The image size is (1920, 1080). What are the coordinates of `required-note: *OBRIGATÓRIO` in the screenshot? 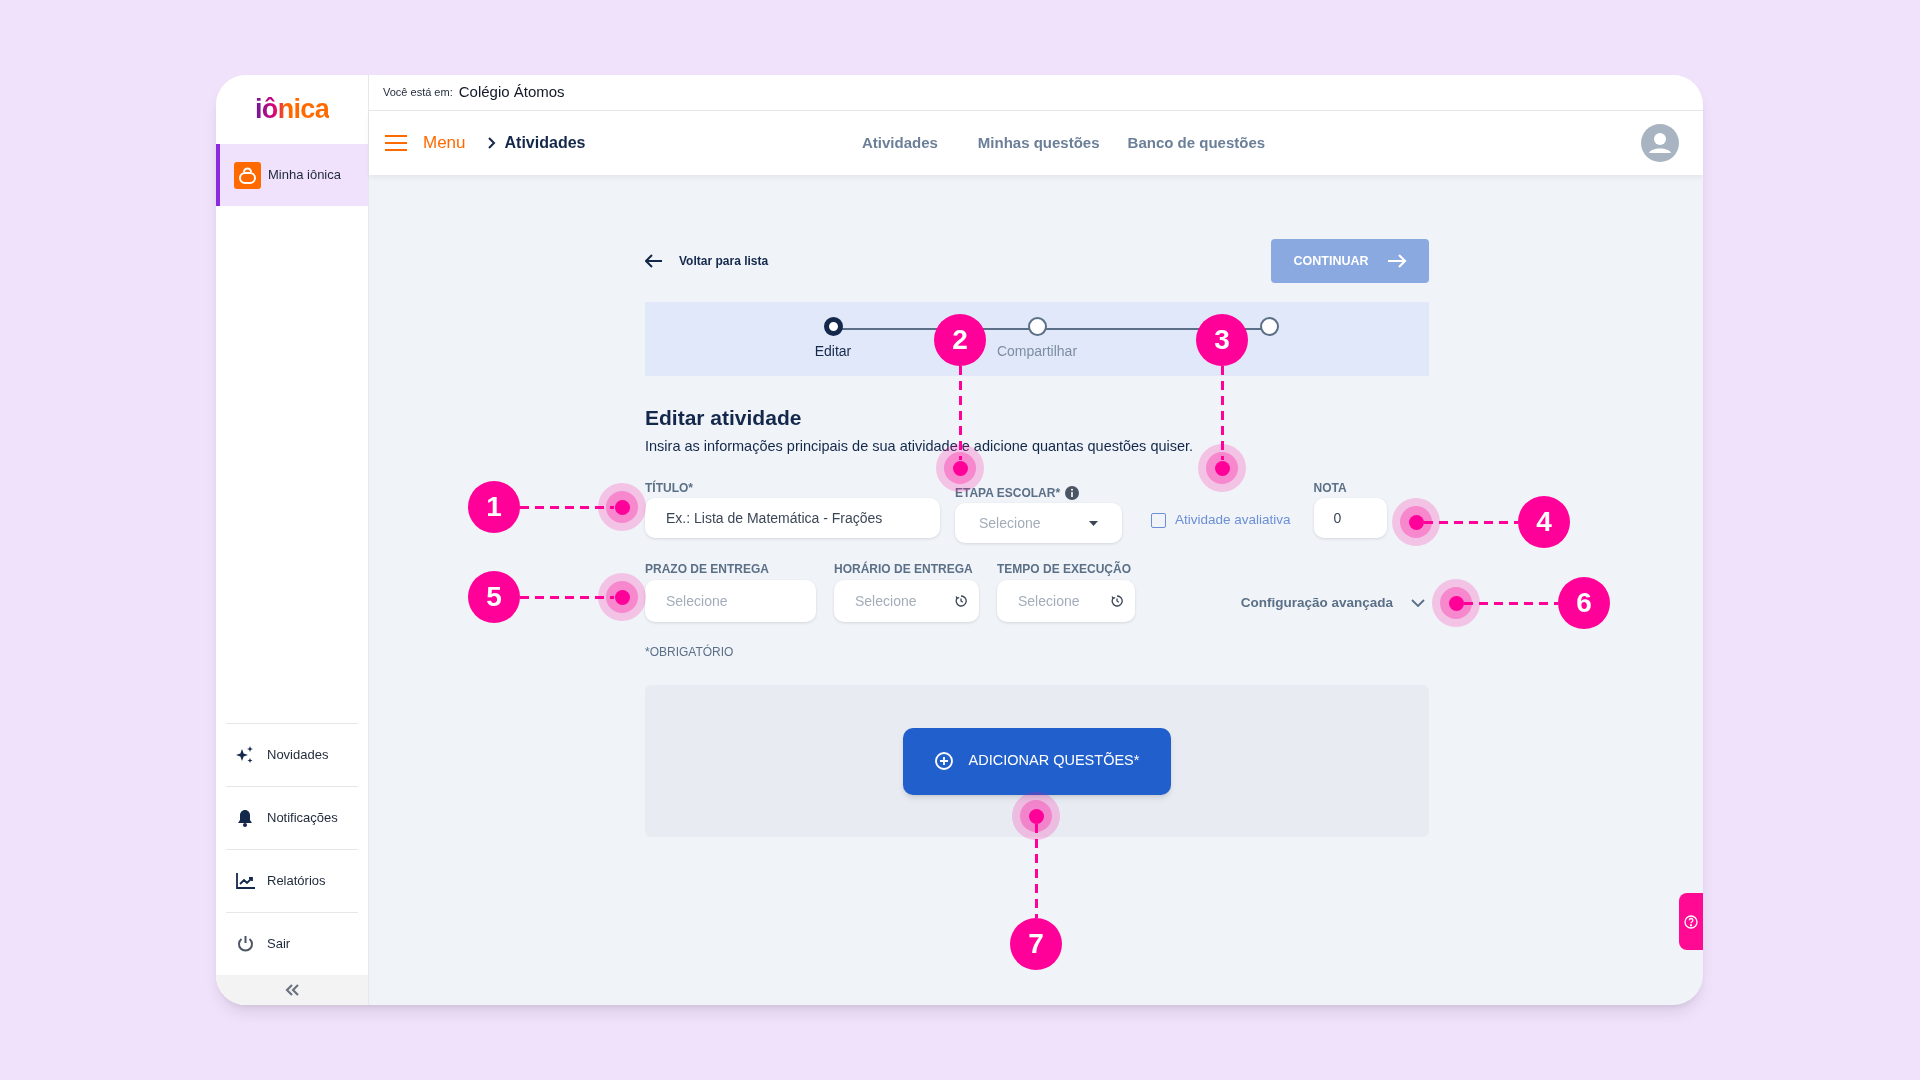 It's located at (690, 652).